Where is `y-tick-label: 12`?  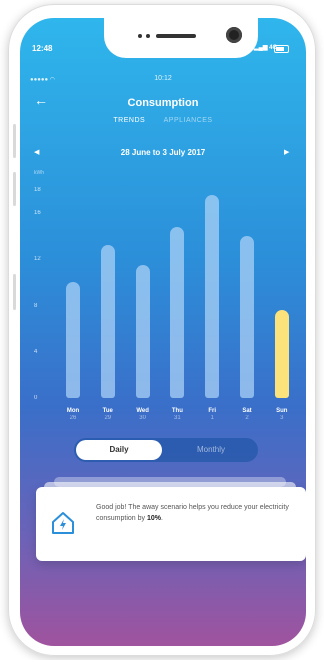
y-tick-label: 12 is located at coordinates (37, 259).